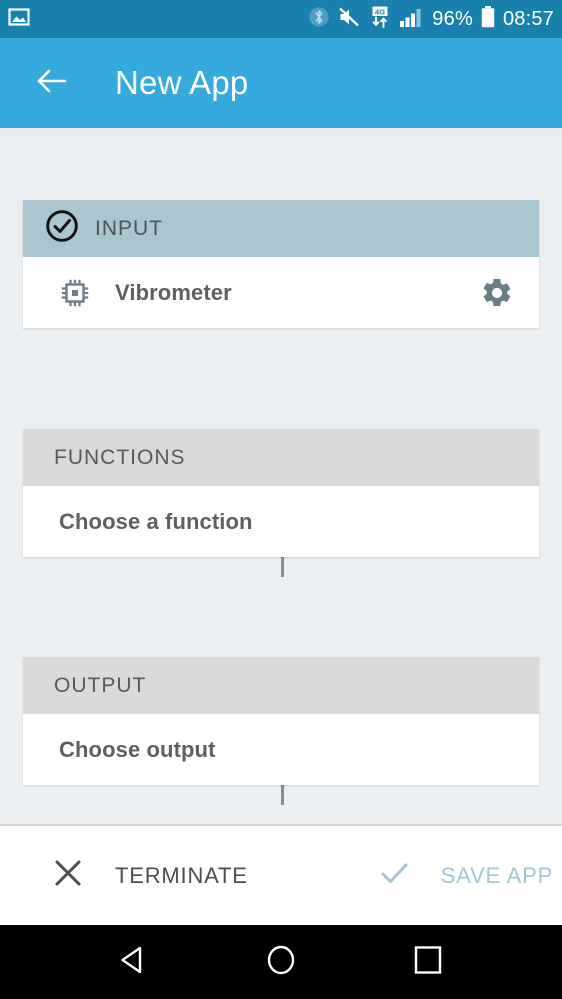 This screenshot has width=562, height=999. I want to click on nav-back-triangle-icon, so click(134, 962).